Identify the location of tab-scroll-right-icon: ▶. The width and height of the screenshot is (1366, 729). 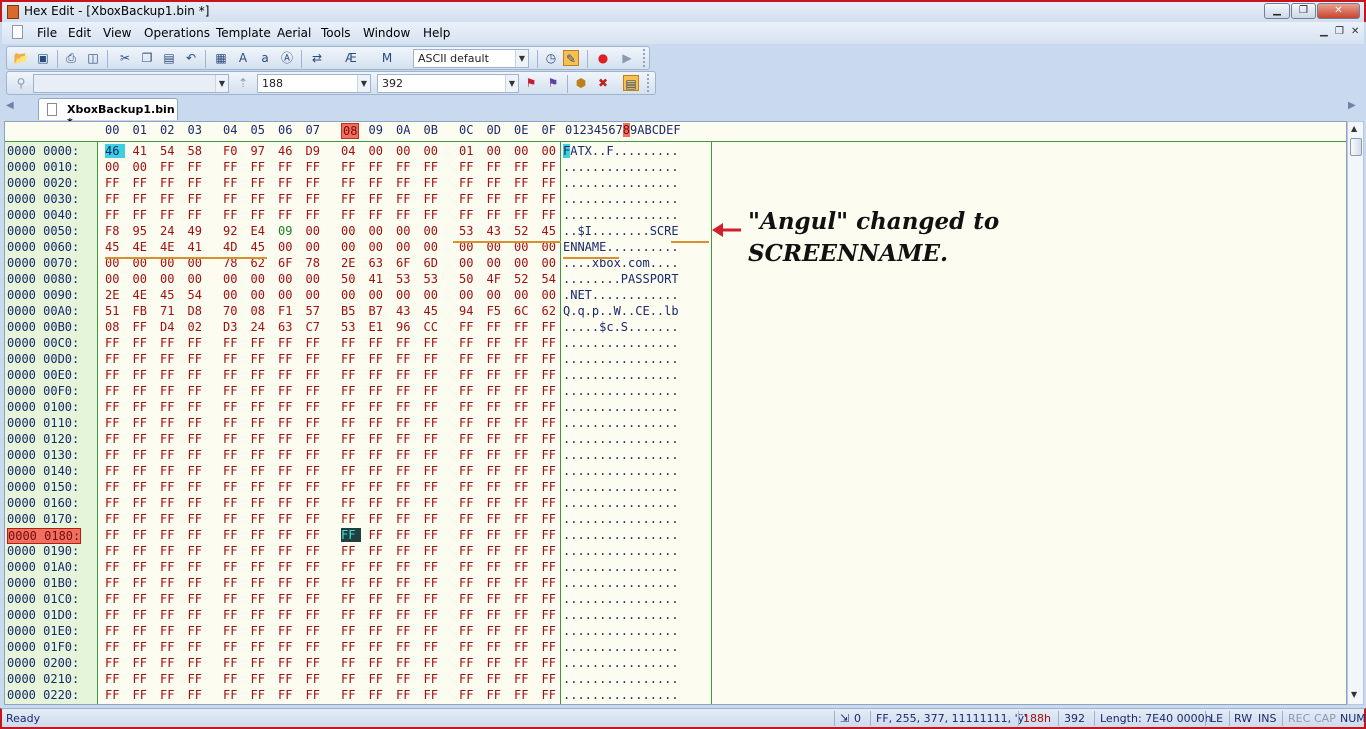
(1352, 105).